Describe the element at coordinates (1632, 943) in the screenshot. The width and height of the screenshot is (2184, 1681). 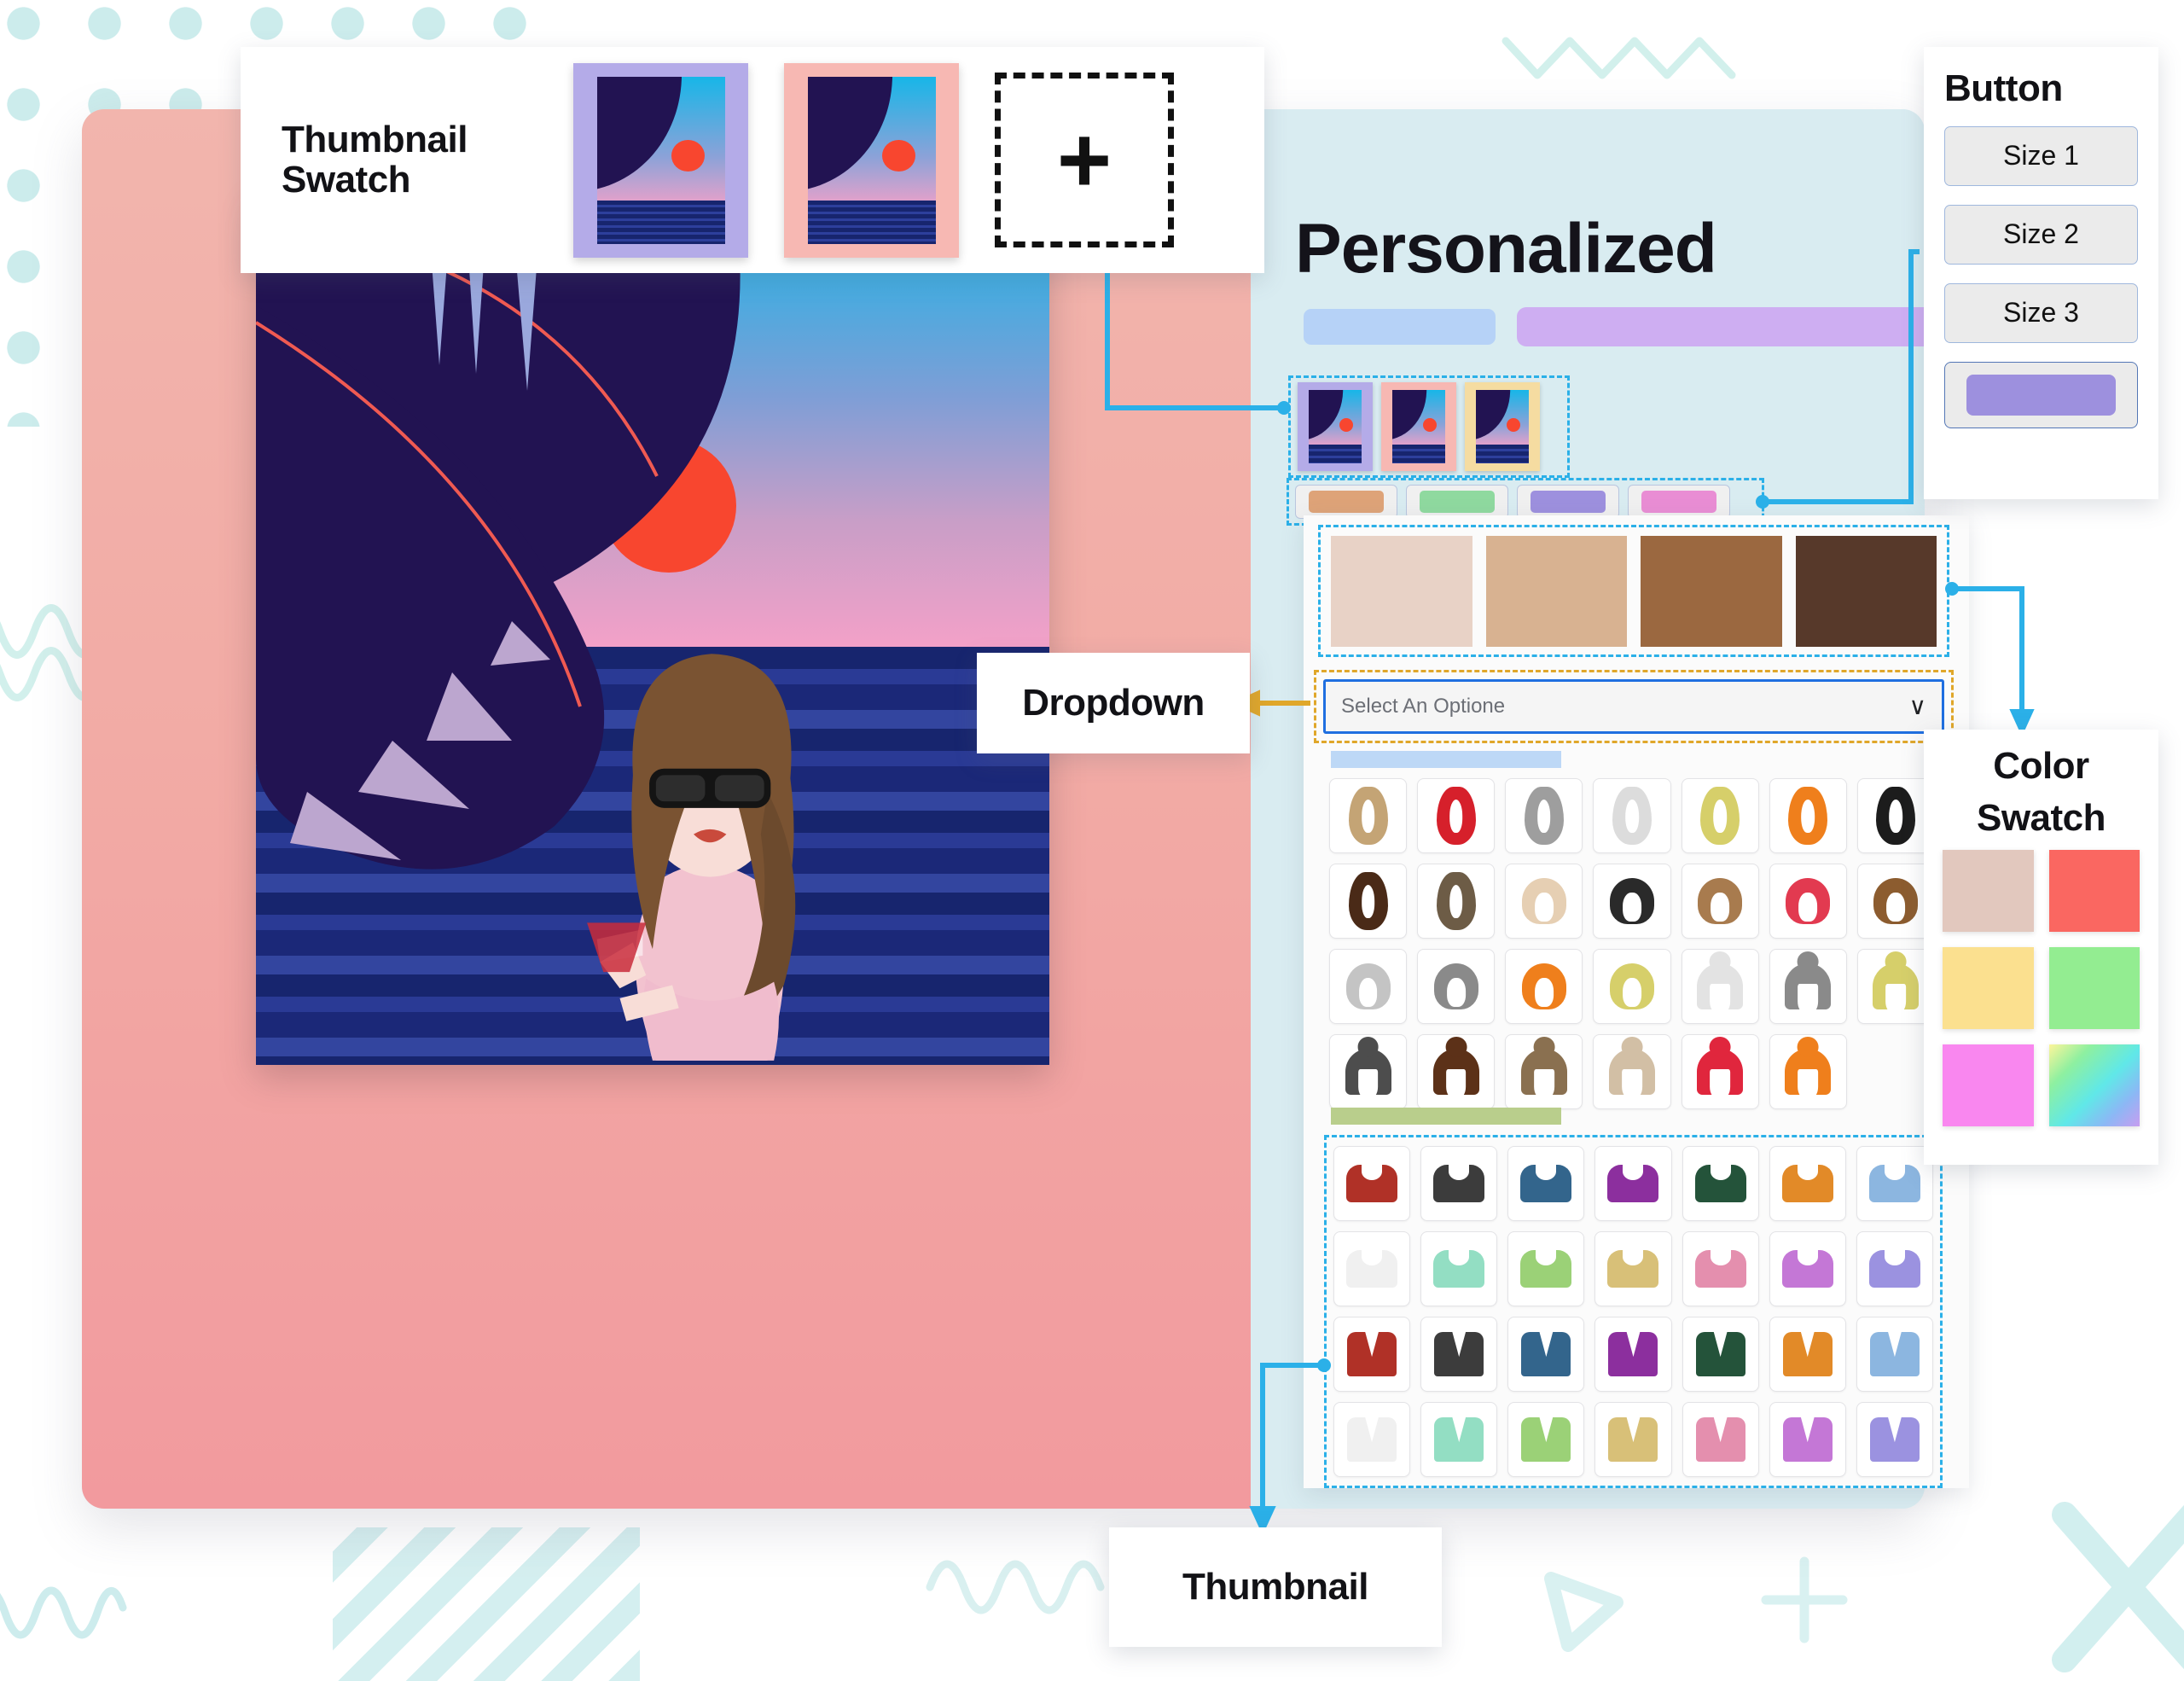
I see `hair-thumbnail-grid` at that location.